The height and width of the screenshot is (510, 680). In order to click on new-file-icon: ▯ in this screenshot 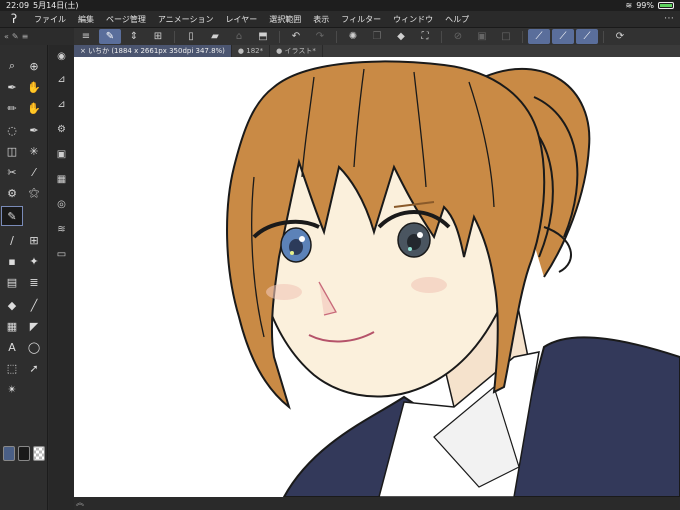, I will do `click(191, 36)`.